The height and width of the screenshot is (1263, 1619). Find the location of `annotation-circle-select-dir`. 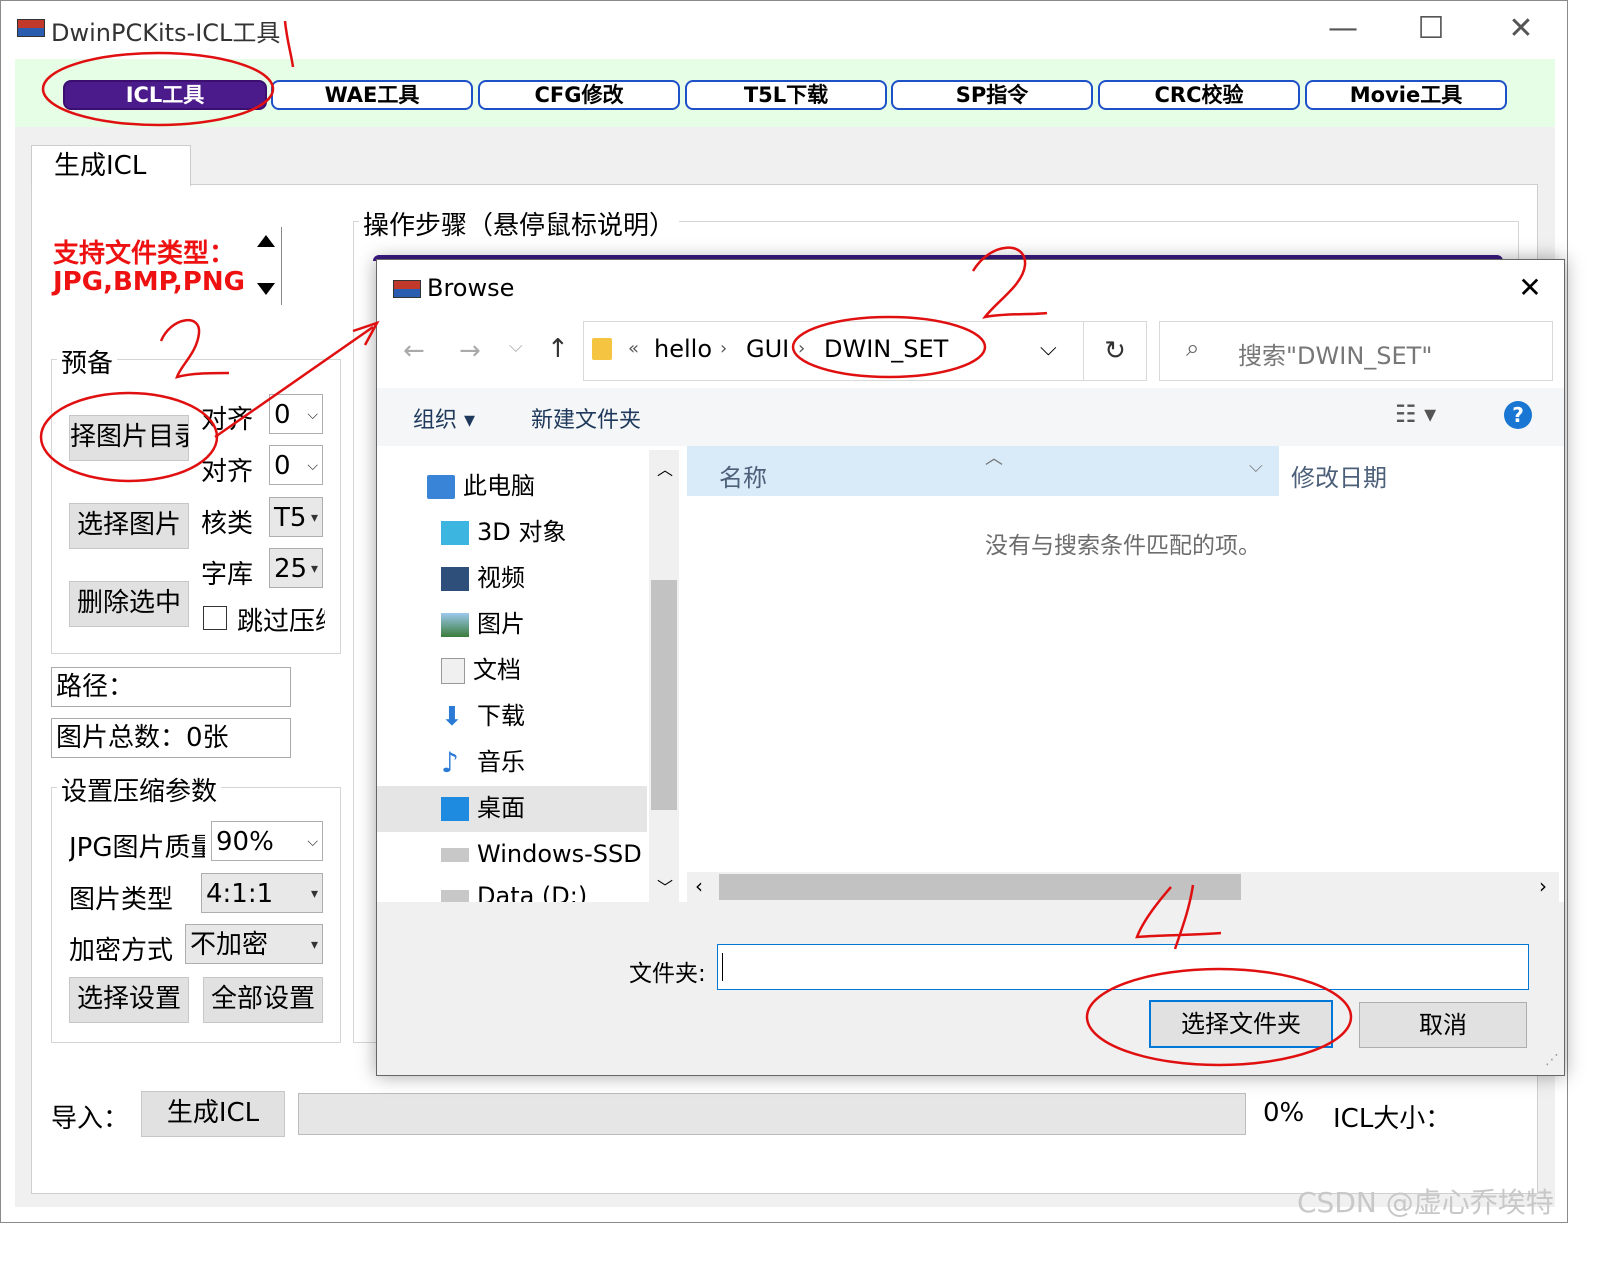

annotation-circle-select-dir is located at coordinates (129, 437).